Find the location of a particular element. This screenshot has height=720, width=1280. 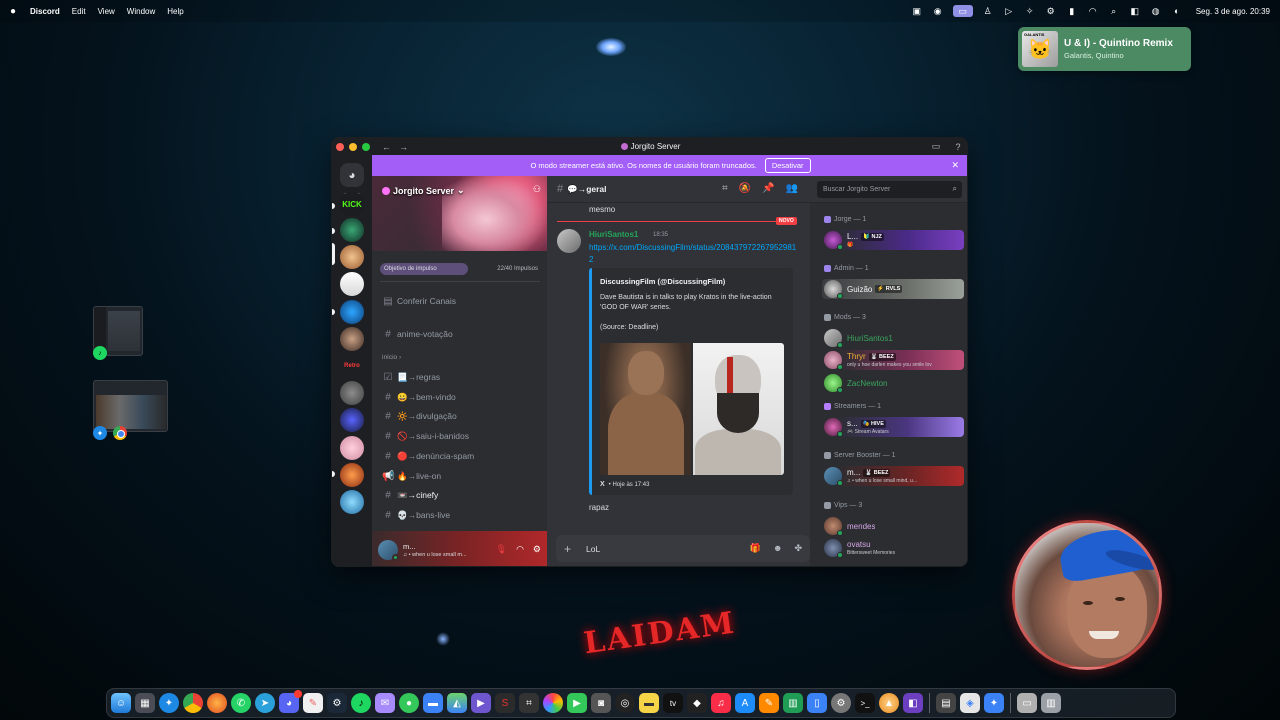

menu-window: Window is located at coordinates (141, 11).